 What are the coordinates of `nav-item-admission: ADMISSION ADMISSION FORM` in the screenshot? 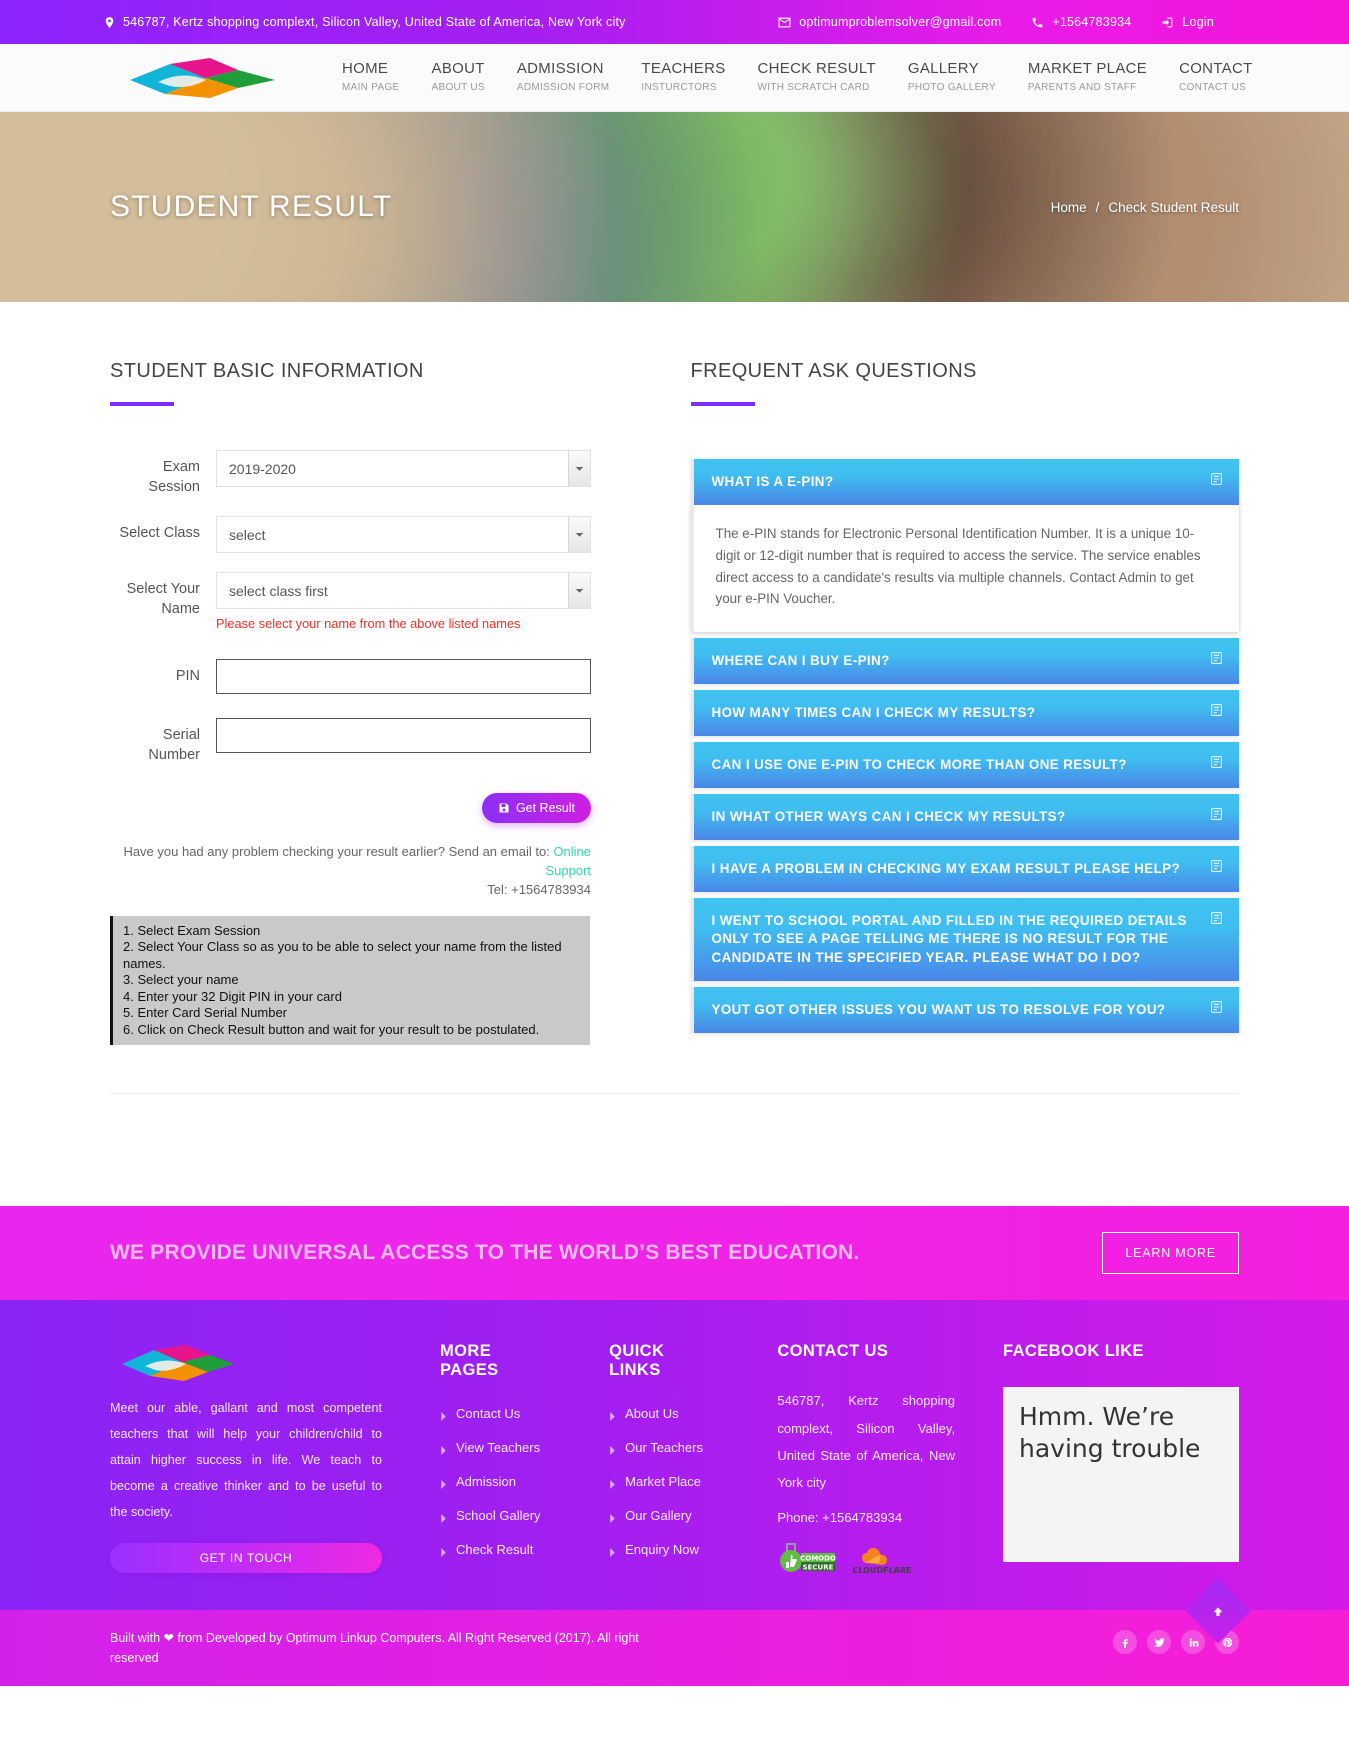 It's located at (563, 77).